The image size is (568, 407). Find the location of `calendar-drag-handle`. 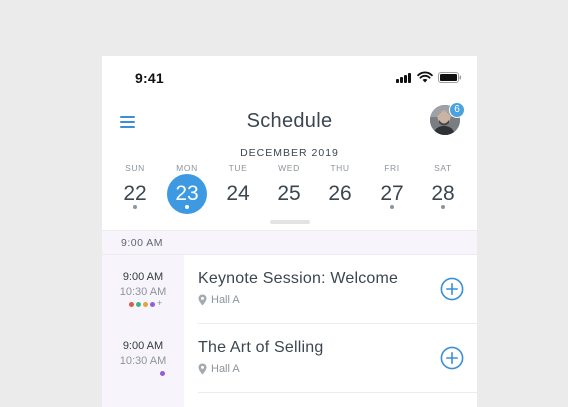

calendar-drag-handle is located at coordinates (290, 222).